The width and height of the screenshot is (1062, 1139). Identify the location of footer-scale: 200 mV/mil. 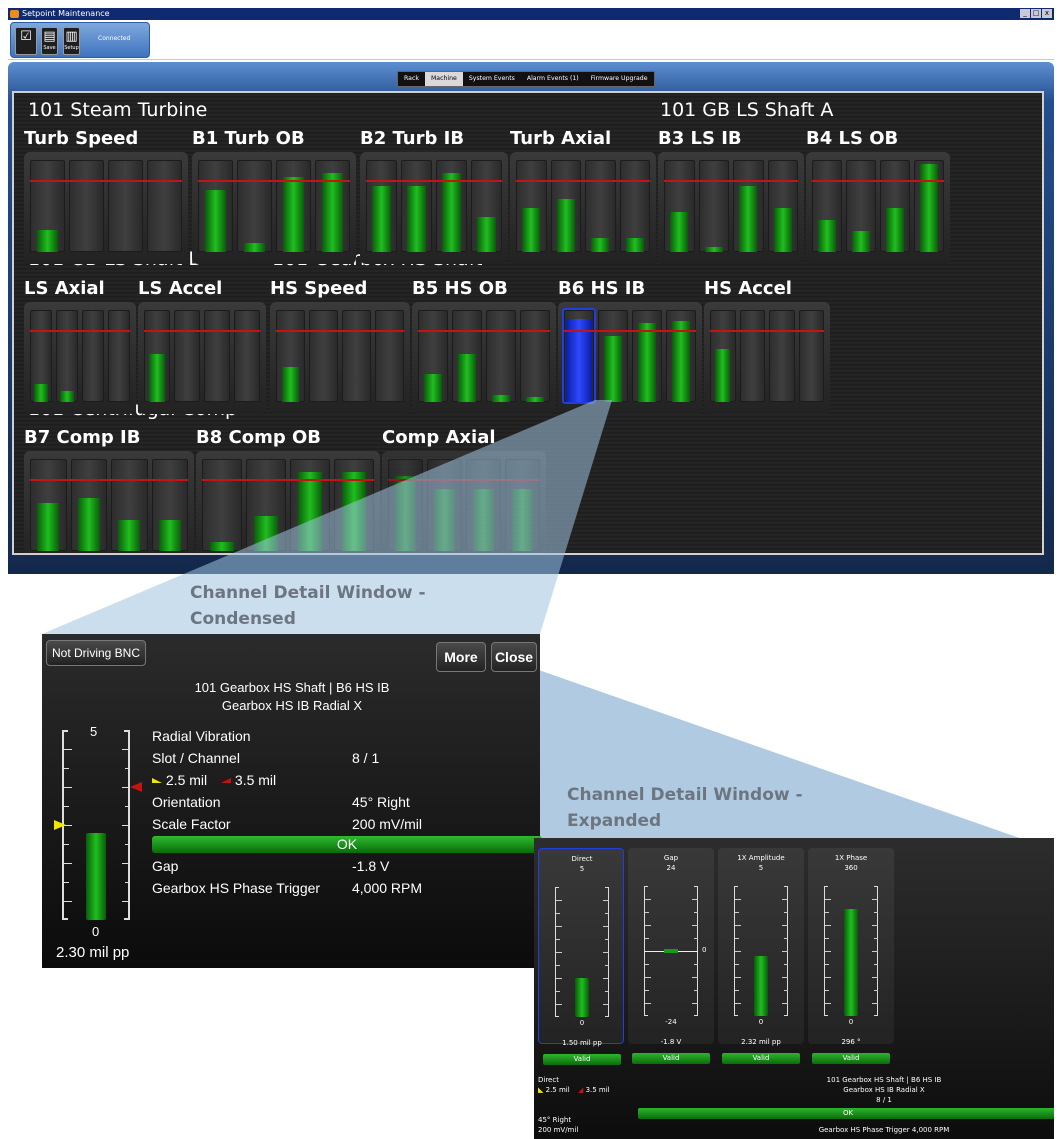
(558, 1130).